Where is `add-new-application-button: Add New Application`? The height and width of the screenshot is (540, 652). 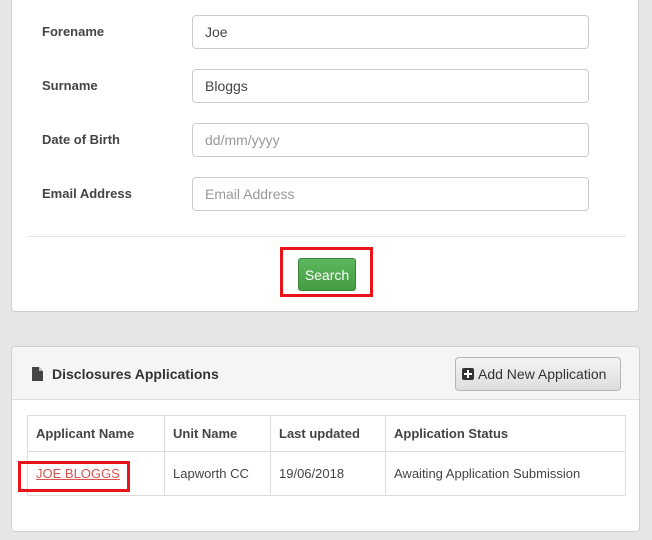
add-new-application-button: Add New Application is located at coordinates (538, 374).